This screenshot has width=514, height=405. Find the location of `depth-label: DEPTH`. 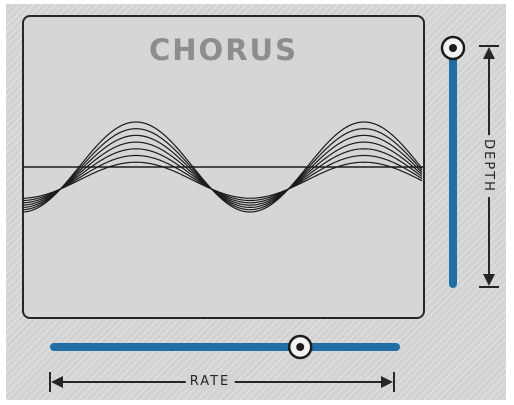

depth-label: DEPTH is located at coordinates (488, 166).